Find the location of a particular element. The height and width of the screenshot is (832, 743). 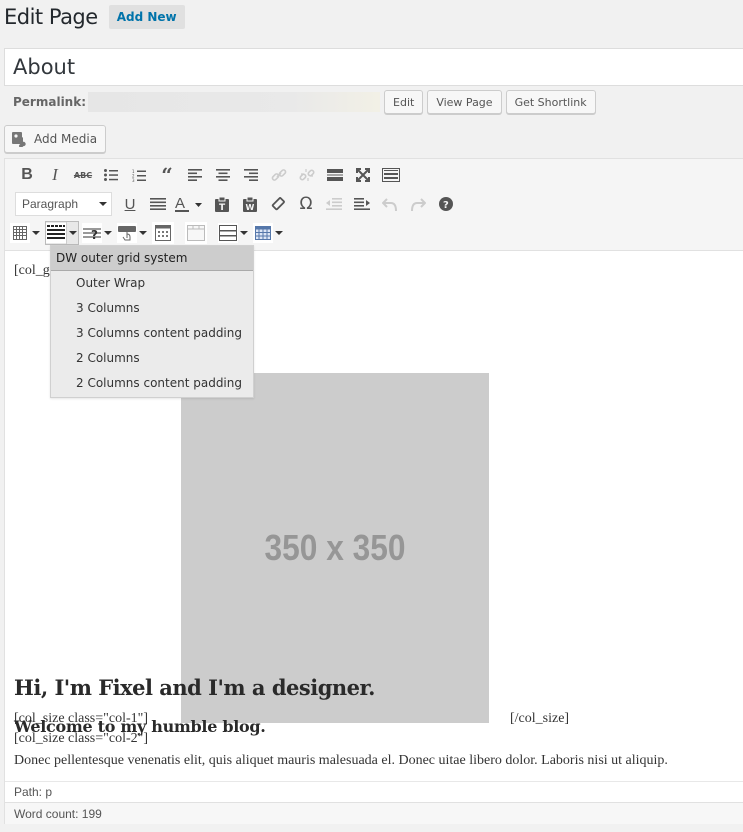

content-subheading: Welcome to my humble blog. is located at coordinates (140, 726).